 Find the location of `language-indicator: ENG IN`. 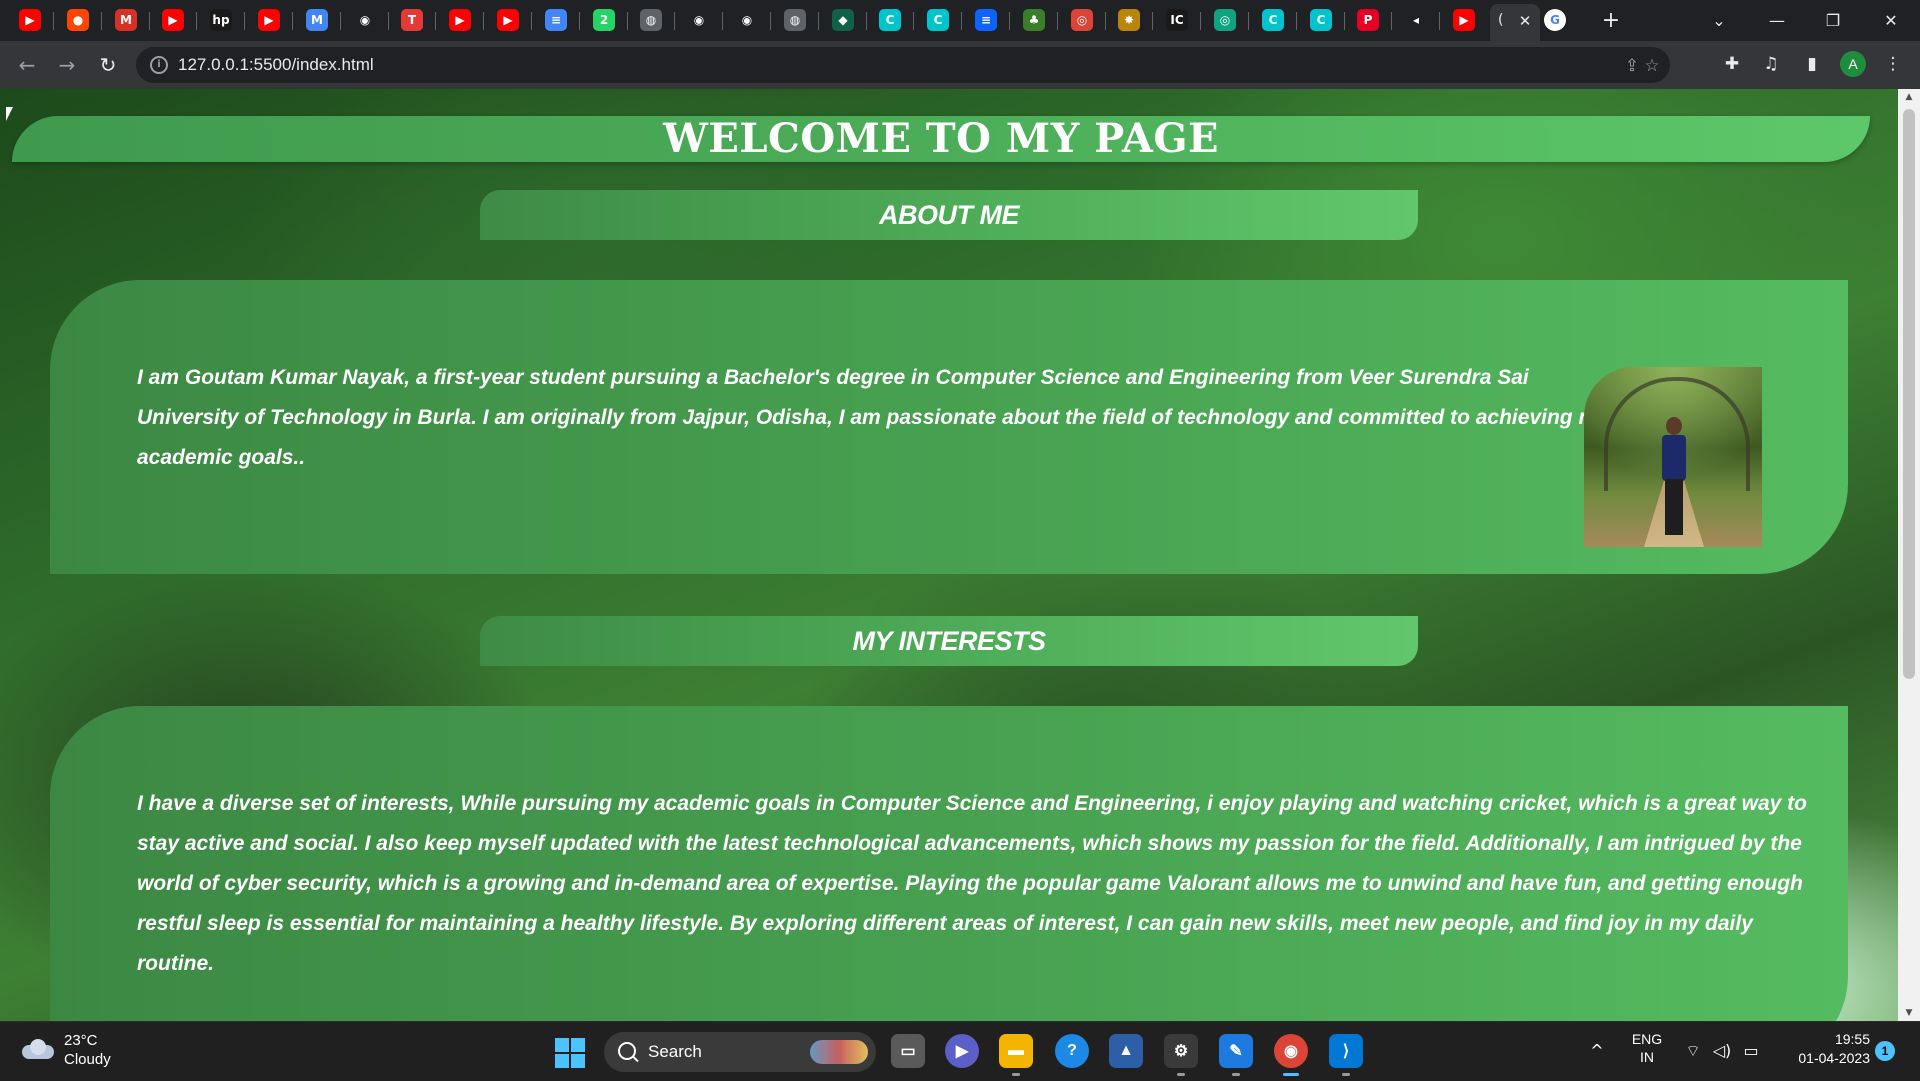

language-indicator: ENG IN is located at coordinates (1647, 1048).